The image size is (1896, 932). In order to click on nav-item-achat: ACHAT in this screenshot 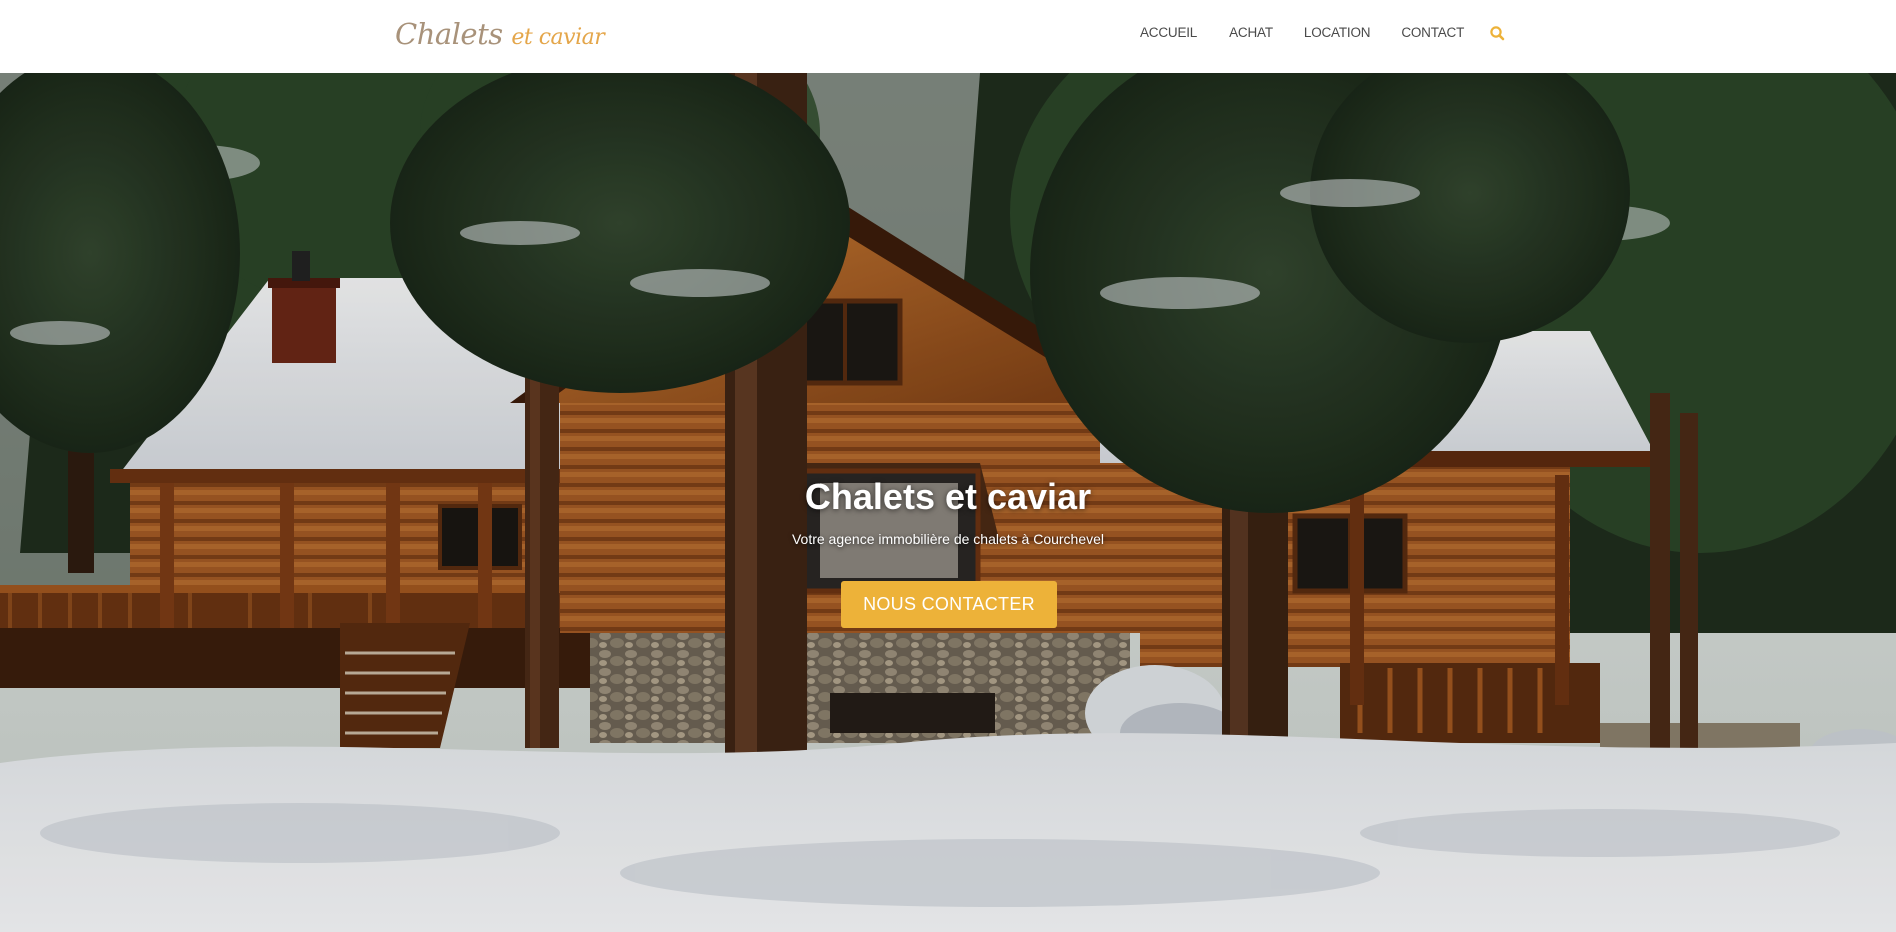, I will do `click(1251, 33)`.